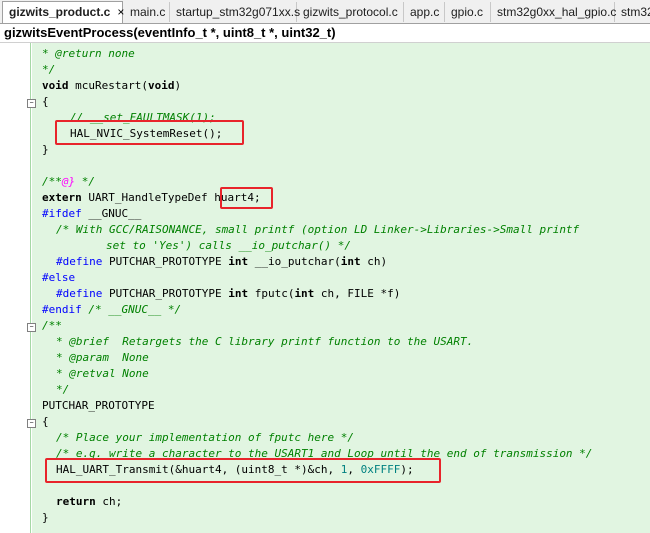  What do you see at coordinates (102, 357) in the screenshot?
I see `code-line: * @param None` at bounding box center [102, 357].